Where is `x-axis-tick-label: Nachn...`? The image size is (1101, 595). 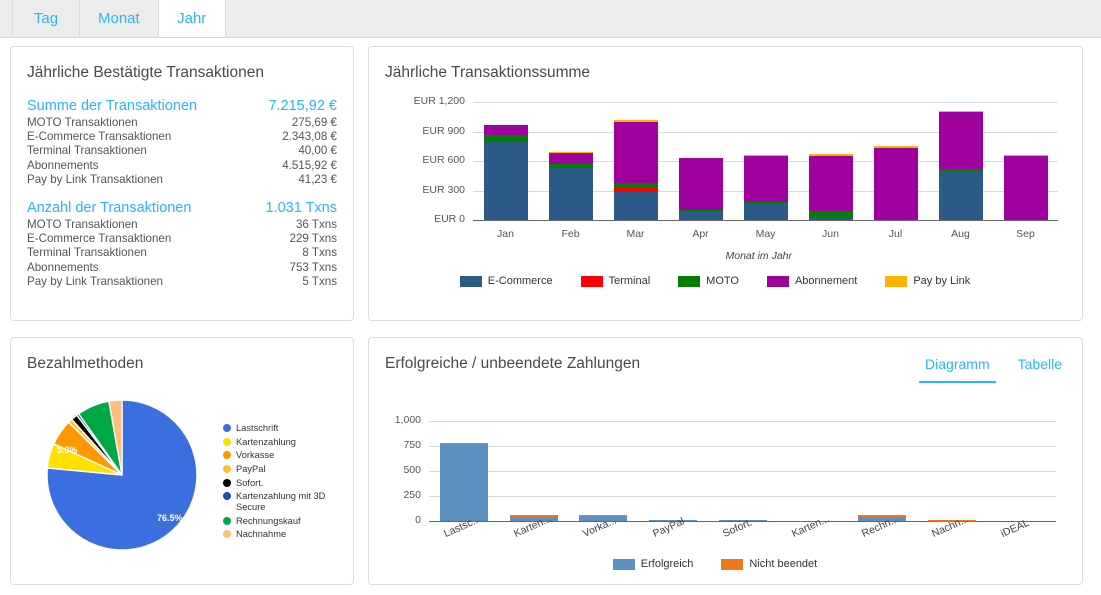 x-axis-tick-label: Nachn... is located at coordinates (950, 526).